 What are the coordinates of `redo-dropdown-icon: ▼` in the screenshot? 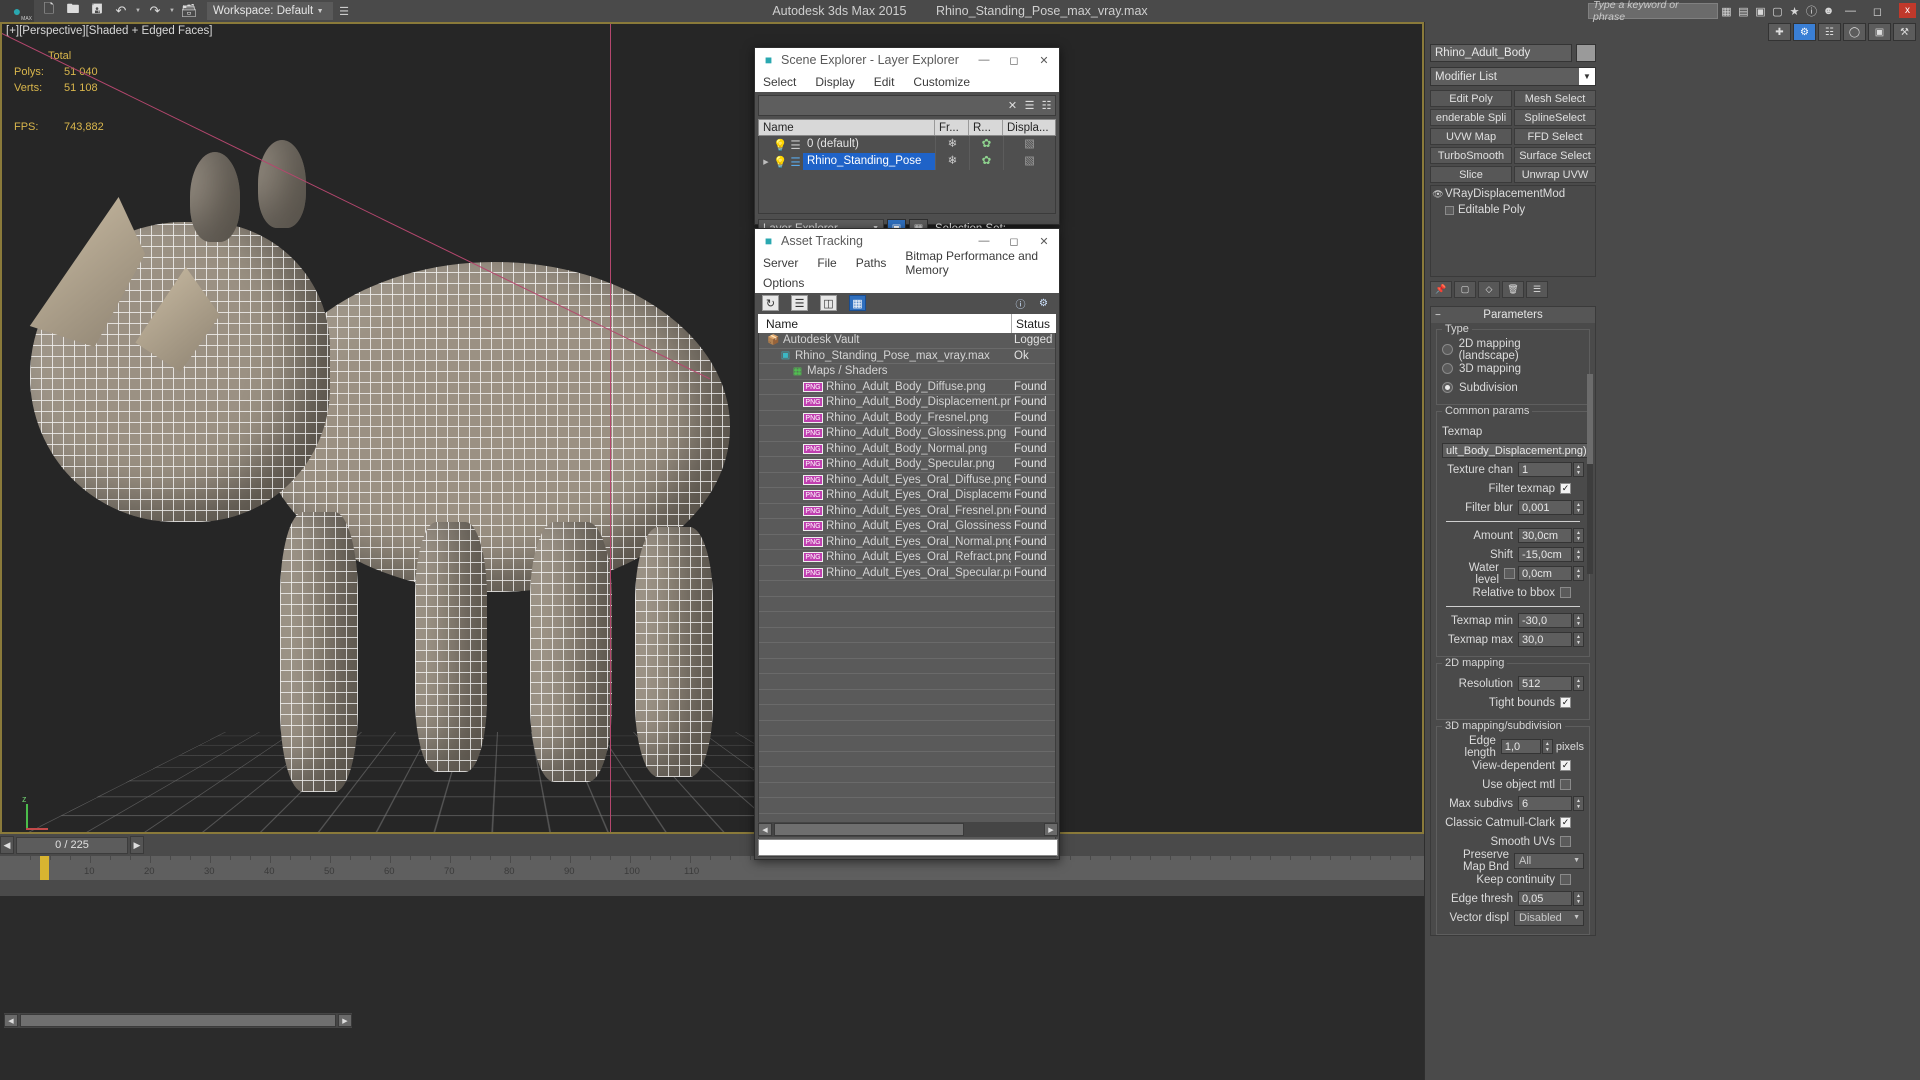 It's located at (172, 11).